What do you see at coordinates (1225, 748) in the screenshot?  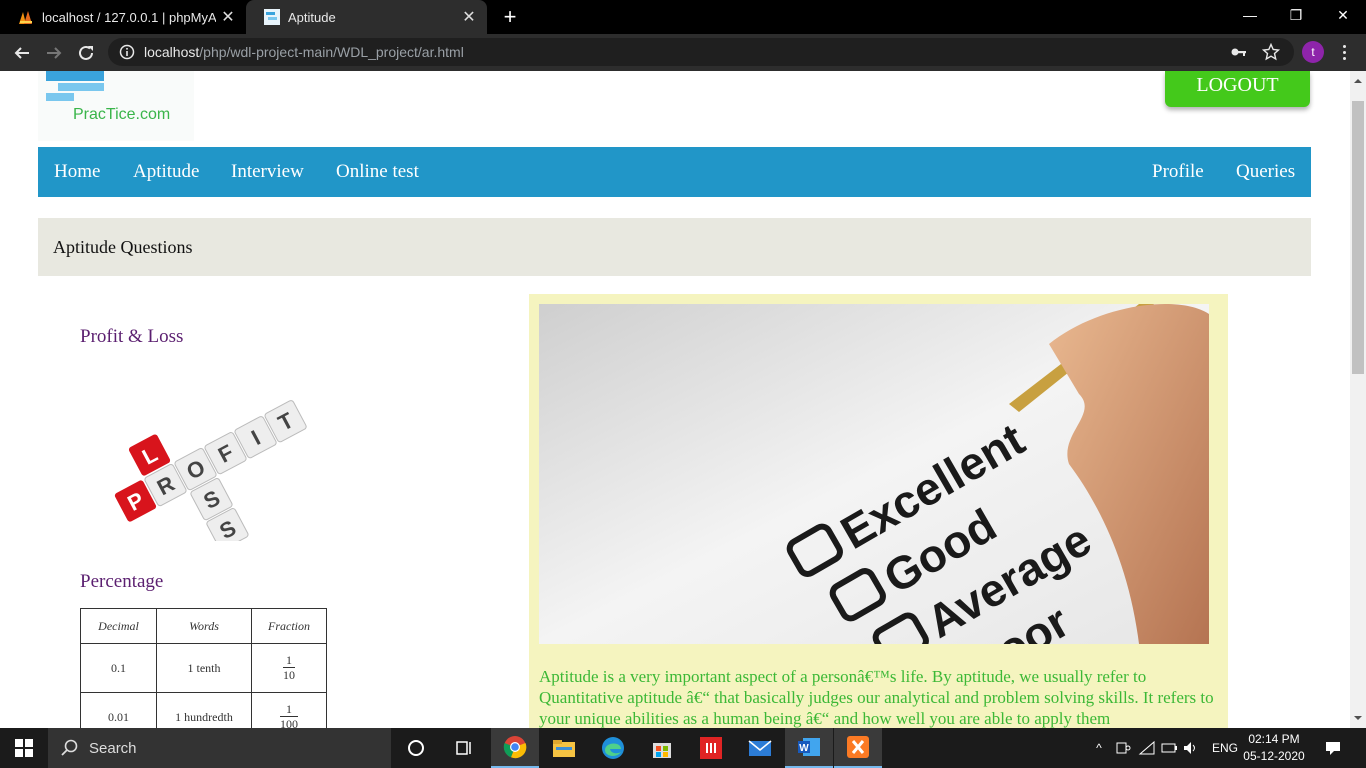 I see `language-indicator: ENG` at bounding box center [1225, 748].